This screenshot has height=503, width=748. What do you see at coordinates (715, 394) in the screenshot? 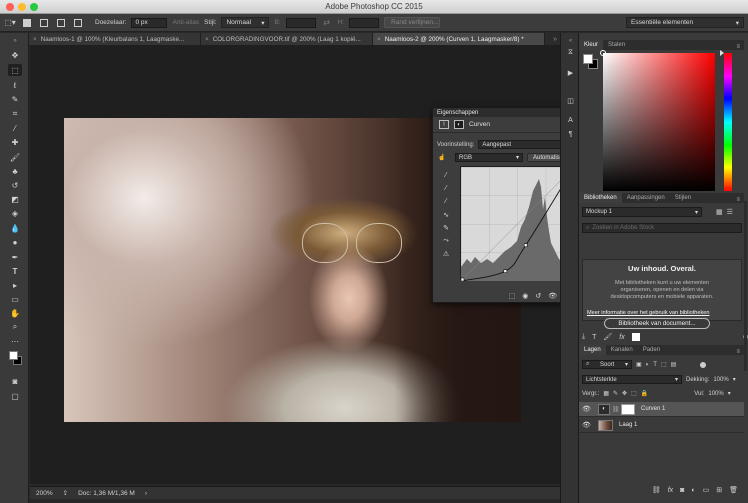
I see `fill-value: 100%` at bounding box center [715, 394].